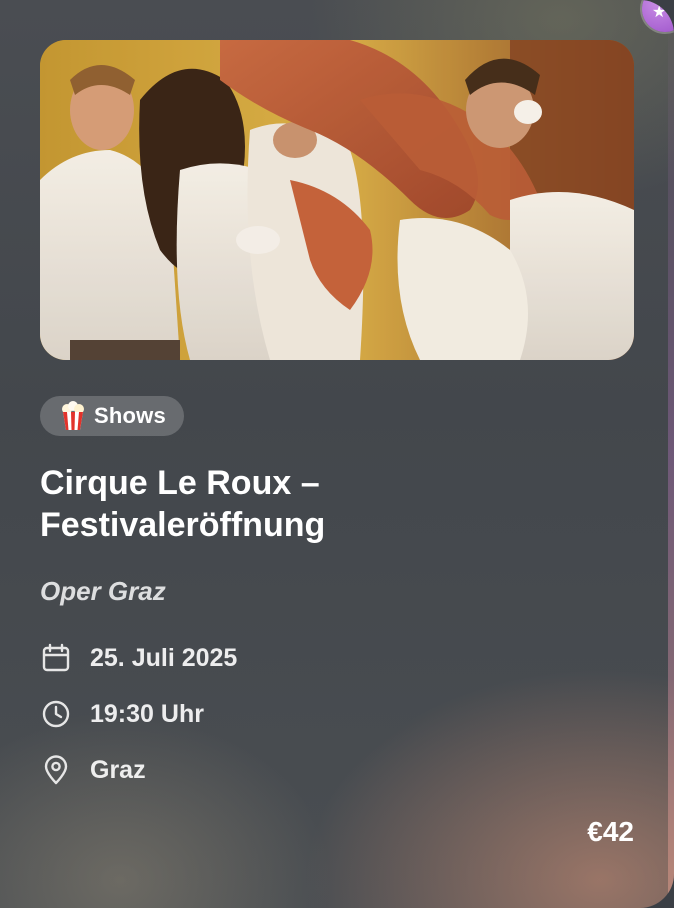 The width and height of the screenshot is (674, 908). I want to click on category-badge: Shows, so click(112, 416).